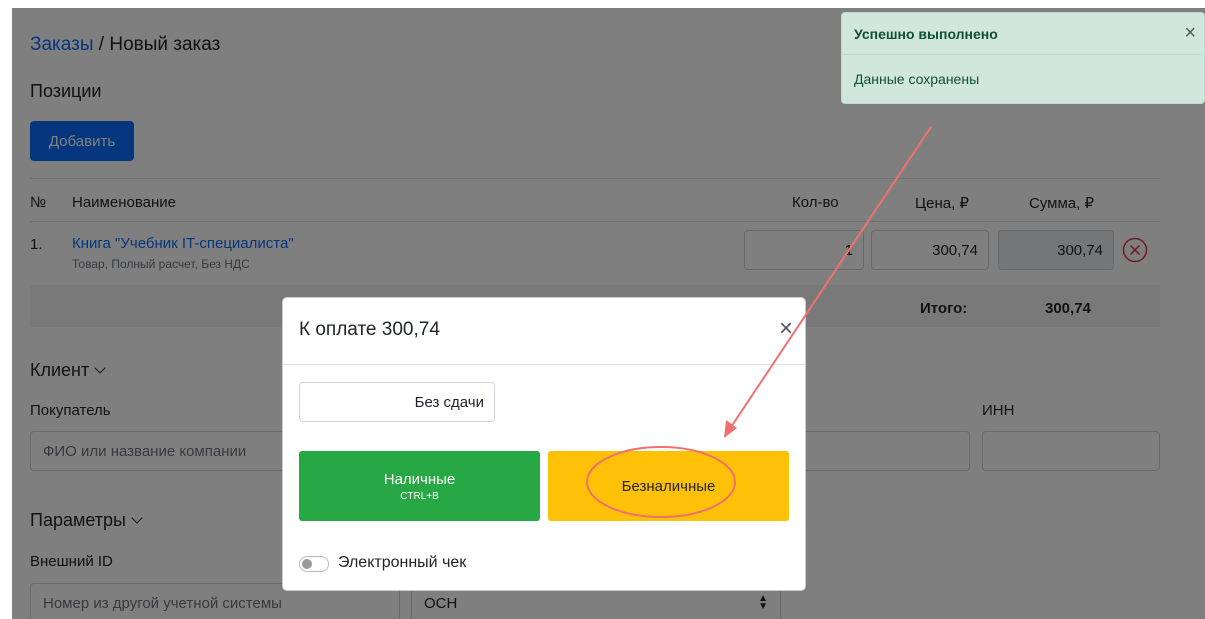 The image size is (1205, 619). What do you see at coordinates (544, 364) in the screenshot?
I see `modal-divider` at bounding box center [544, 364].